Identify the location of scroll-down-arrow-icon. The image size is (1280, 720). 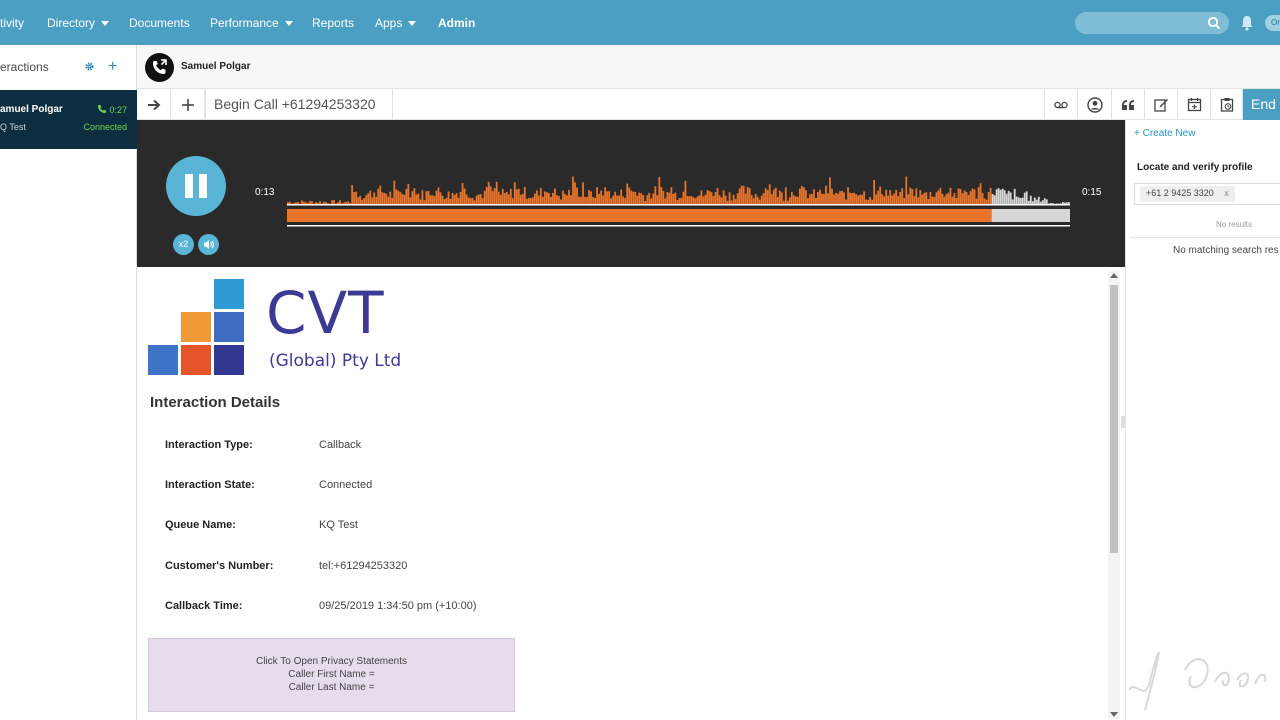
(1114, 714).